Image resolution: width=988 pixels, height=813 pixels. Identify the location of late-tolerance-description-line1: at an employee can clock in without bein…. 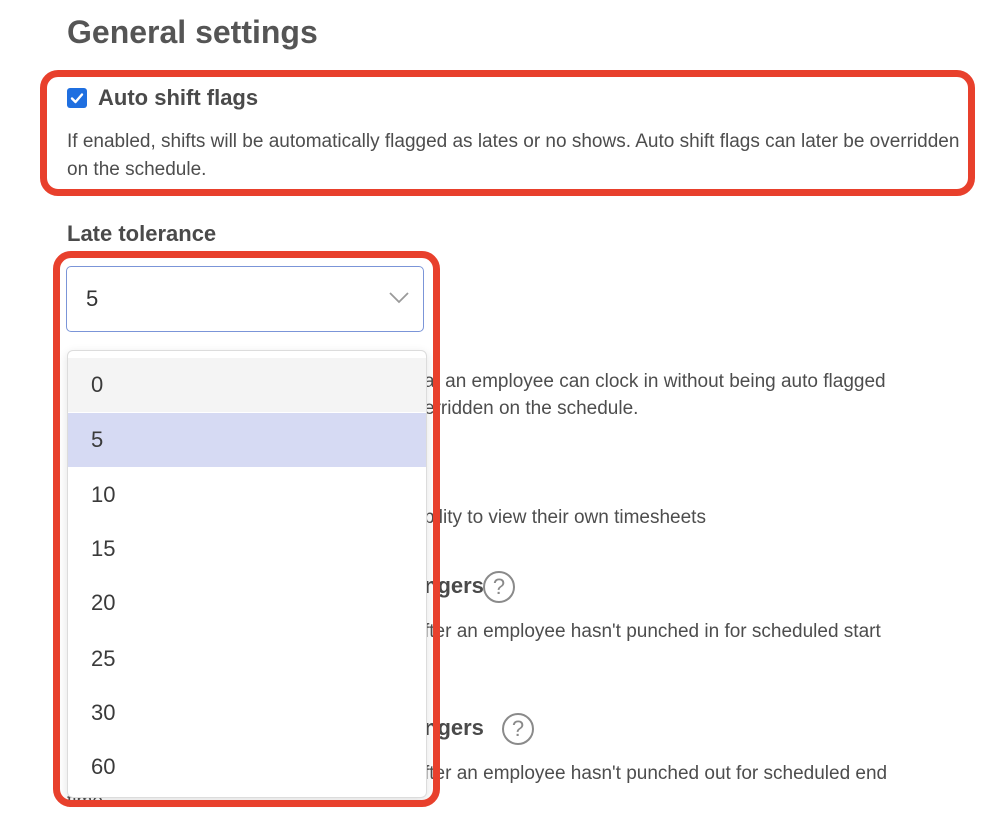
(655, 381).